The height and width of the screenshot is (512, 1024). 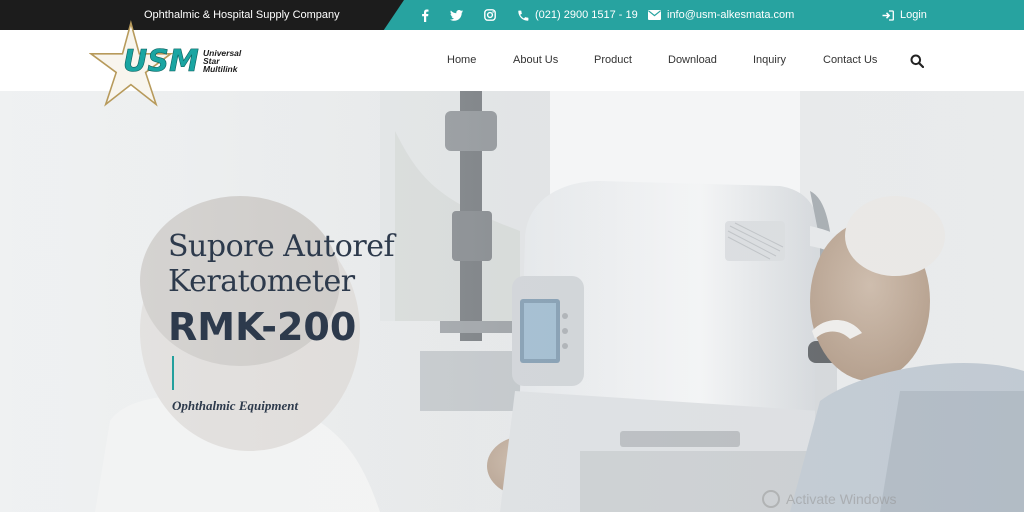 I want to click on phone-number: (021) 2900 1517 - 19, so click(x=586, y=15).